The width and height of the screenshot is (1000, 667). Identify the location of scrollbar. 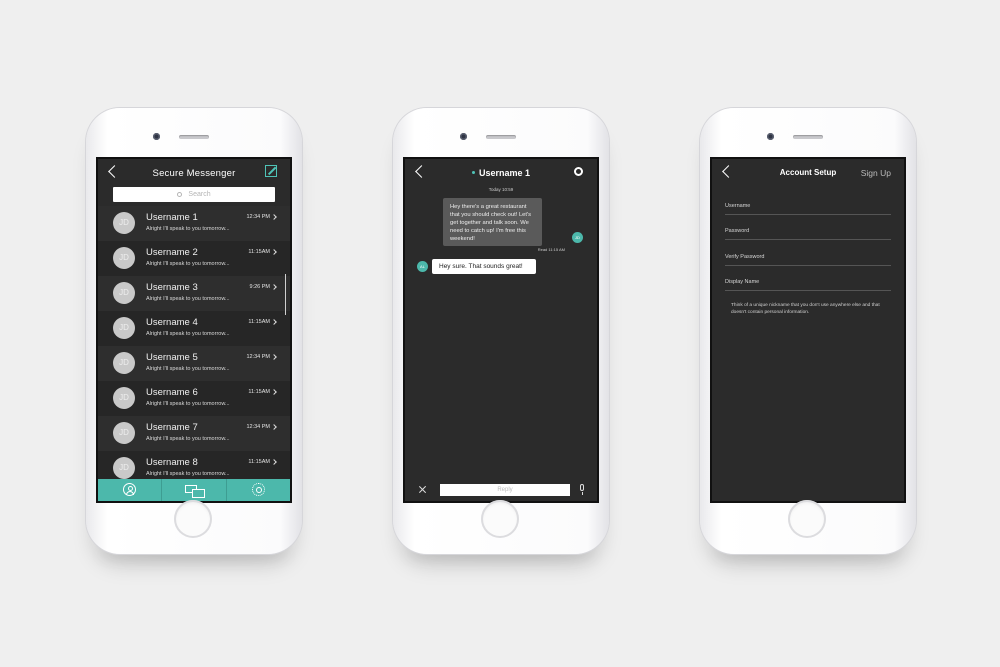
(285, 294).